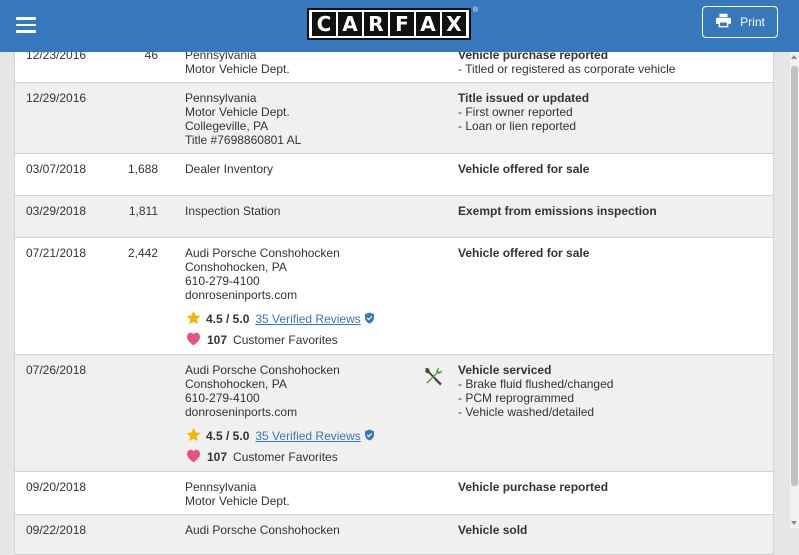 This screenshot has height=555, width=799. I want to click on source-line: Dealer Inventory, so click(229, 169).